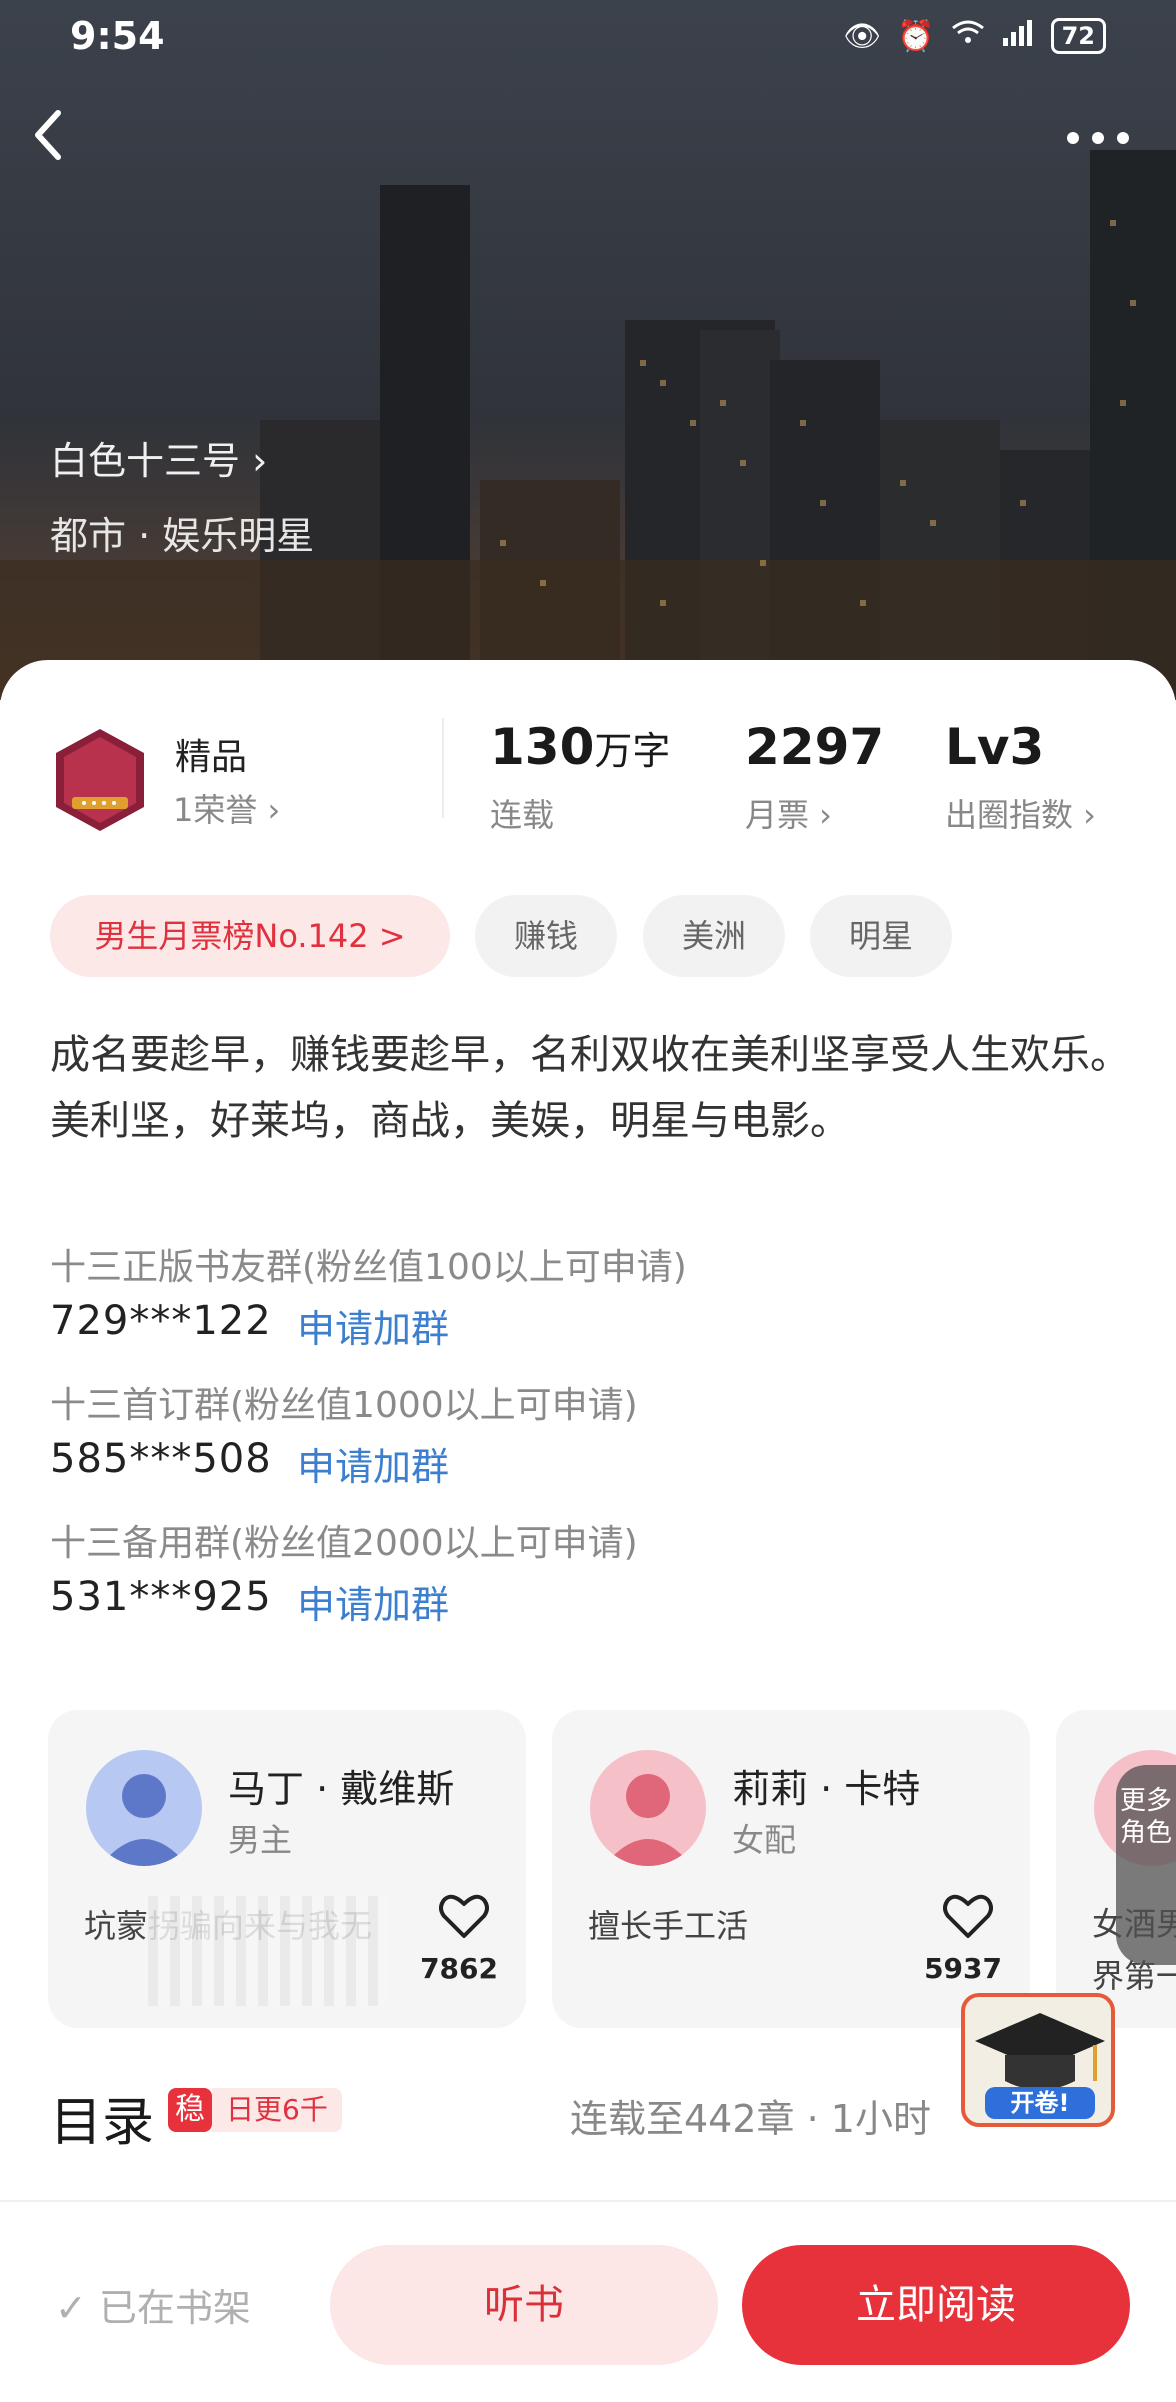  What do you see at coordinates (546, 936) in the screenshot?
I see `tag-chip: 赚钱` at bounding box center [546, 936].